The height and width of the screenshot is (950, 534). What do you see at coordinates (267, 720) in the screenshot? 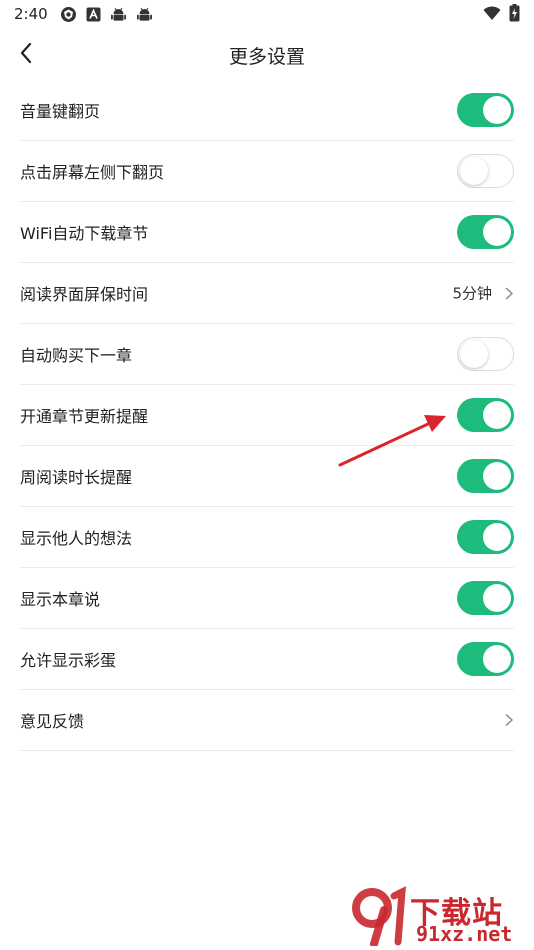
I see `setting-row: 意见反馈` at bounding box center [267, 720].